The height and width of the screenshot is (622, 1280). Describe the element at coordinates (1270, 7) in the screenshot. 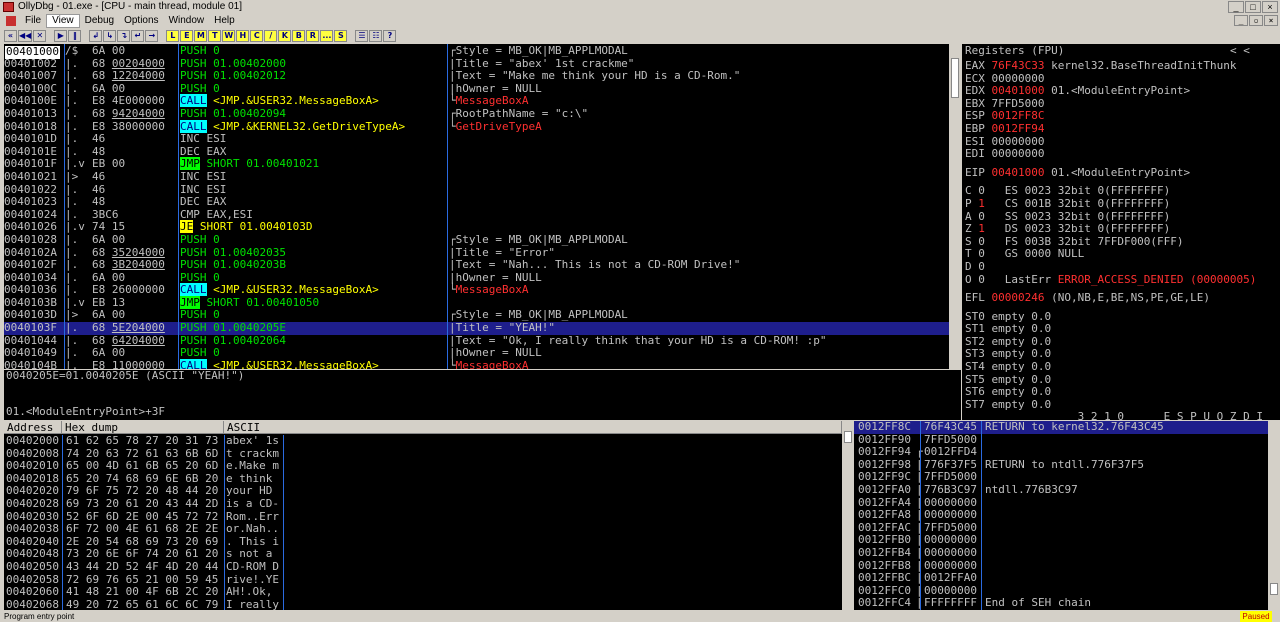

I see `close-button: ×` at that location.